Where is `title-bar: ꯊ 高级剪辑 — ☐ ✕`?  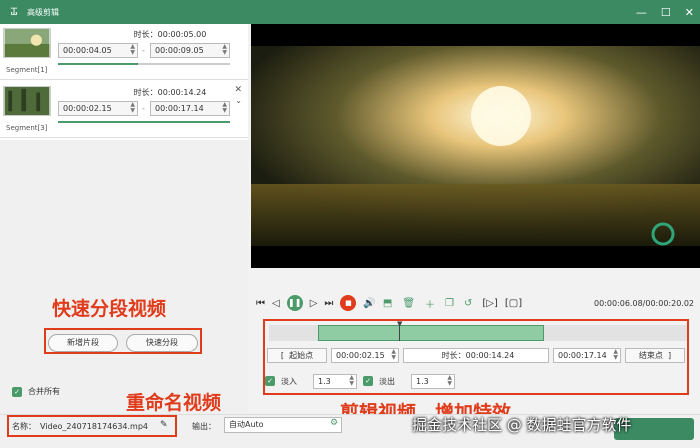 title-bar: ꯊ 高级剪辑 — ☐ ✕ is located at coordinates (350, 12).